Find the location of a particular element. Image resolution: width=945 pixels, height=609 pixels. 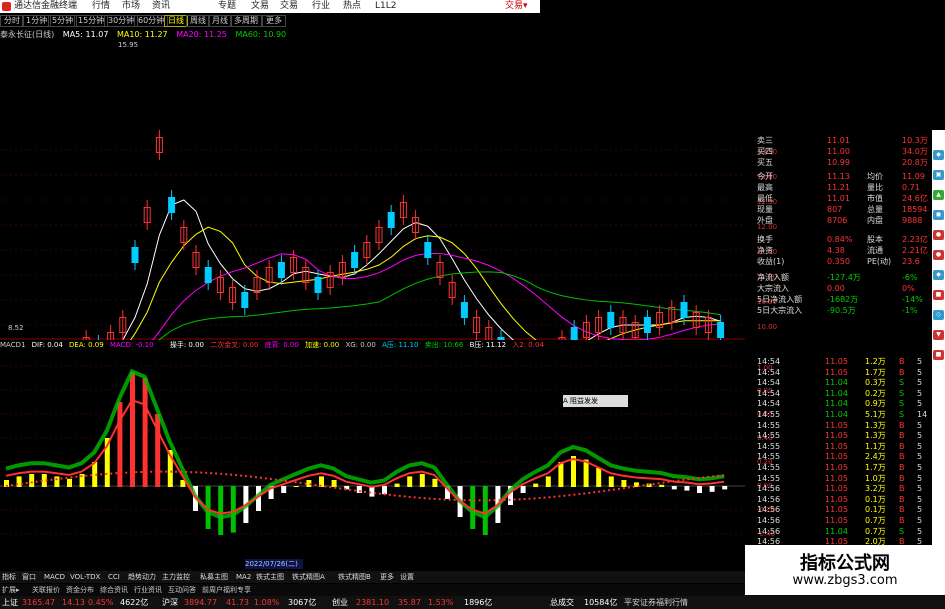

tab-period: 1分钟 is located at coordinates (37, 21).